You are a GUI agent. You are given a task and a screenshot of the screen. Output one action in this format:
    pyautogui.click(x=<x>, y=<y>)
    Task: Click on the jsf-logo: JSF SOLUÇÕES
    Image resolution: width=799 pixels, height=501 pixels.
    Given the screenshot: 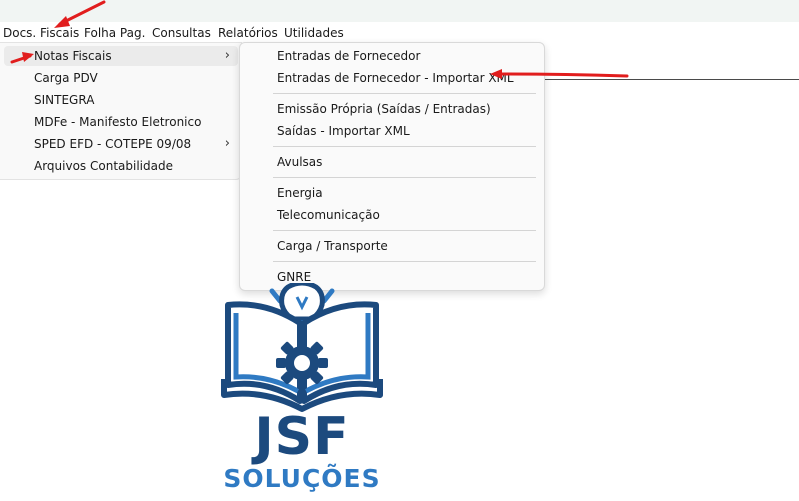 What is the action you would take?
    pyautogui.click(x=302, y=388)
    